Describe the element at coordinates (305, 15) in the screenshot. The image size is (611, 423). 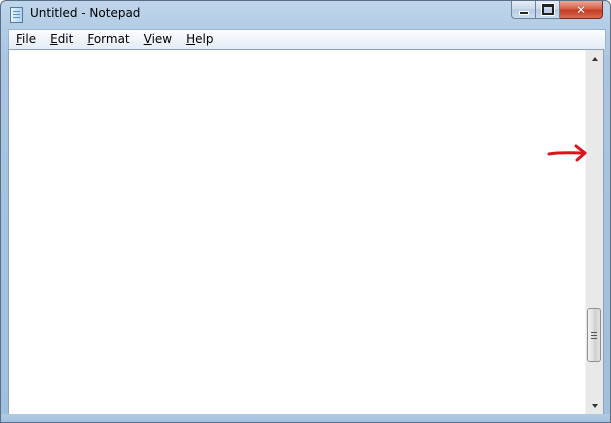
I see `title-bar: Untitled - Notepad ✕` at that location.